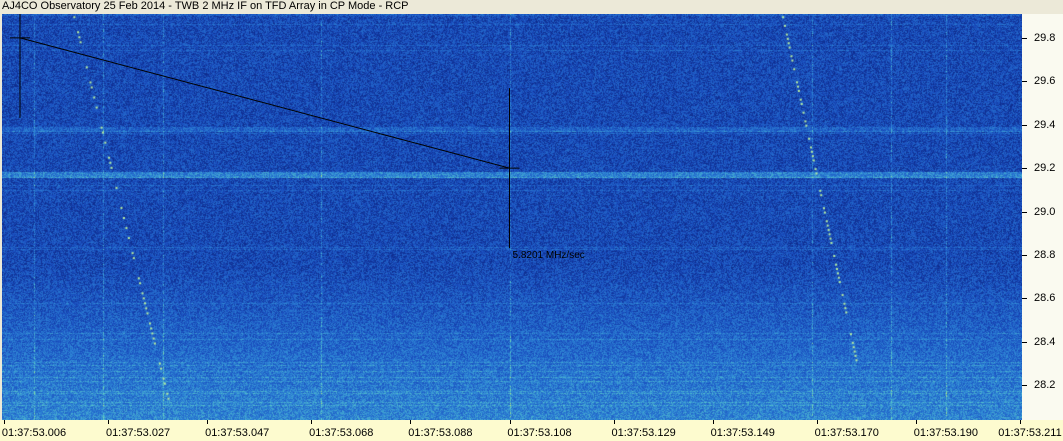 Image resolution: width=1063 pixels, height=441 pixels. Describe the element at coordinates (1045, 37) in the screenshot. I see `y-tick-label: 29.8` at that location.